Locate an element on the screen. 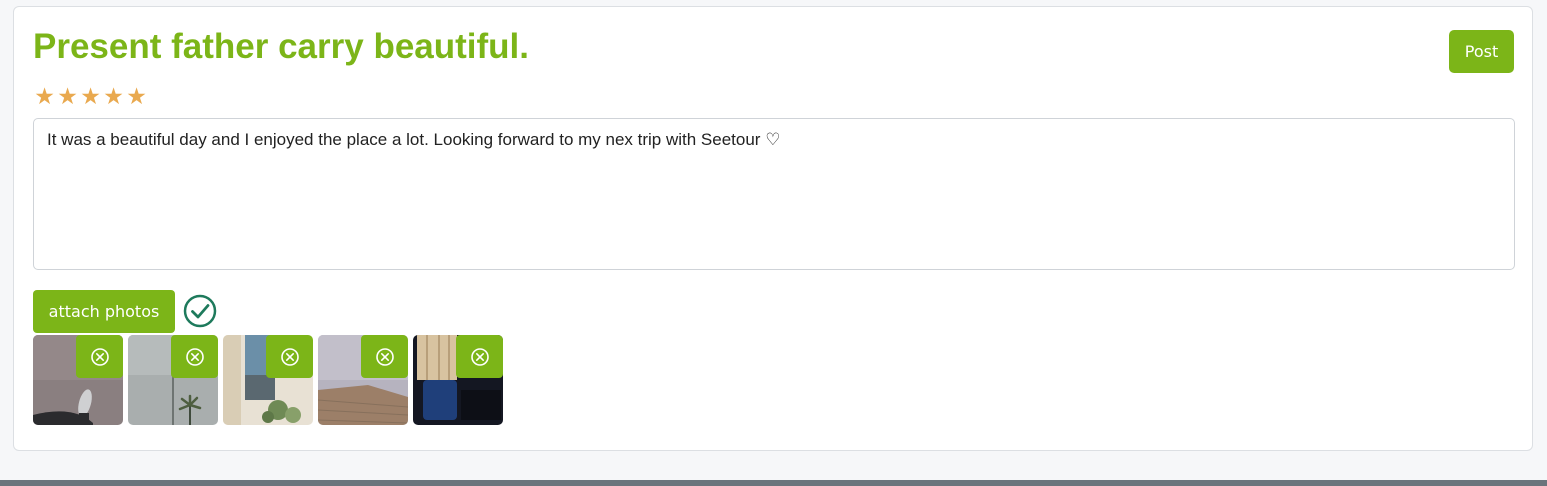 The image size is (1547, 486). post-button: Post is located at coordinates (1481, 51).